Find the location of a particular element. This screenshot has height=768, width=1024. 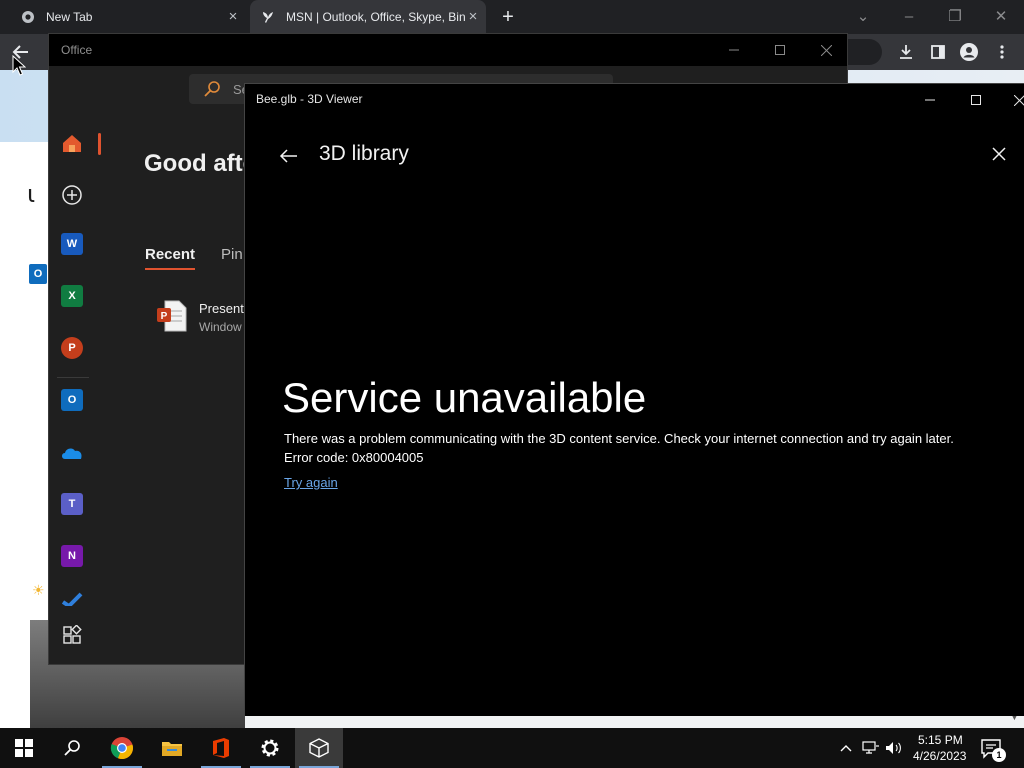

try-again-link: Try again is located at coordinates (311, 482).